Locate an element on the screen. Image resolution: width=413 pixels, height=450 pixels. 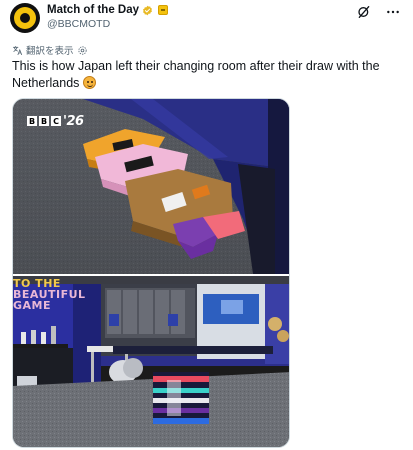
banner-line-3: GAME is located at coordinates (32, 305).